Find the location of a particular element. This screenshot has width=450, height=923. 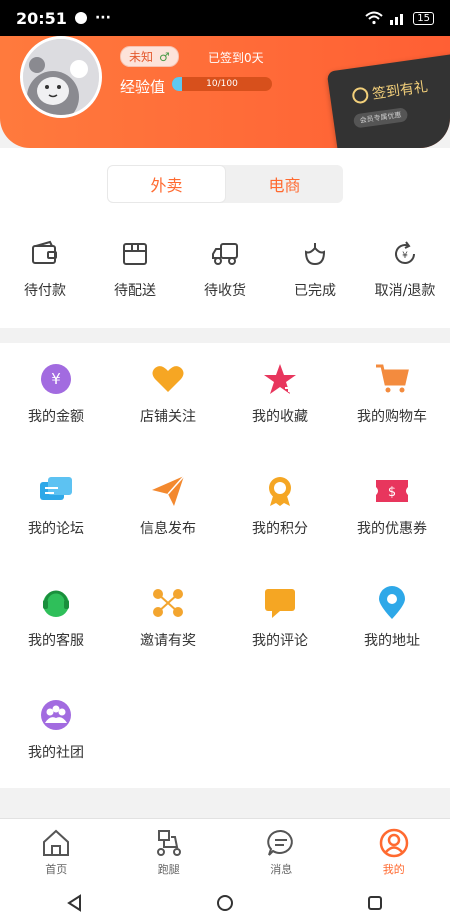

grid-item-forum: 我的论坛 is located at coordinates (56, 506).